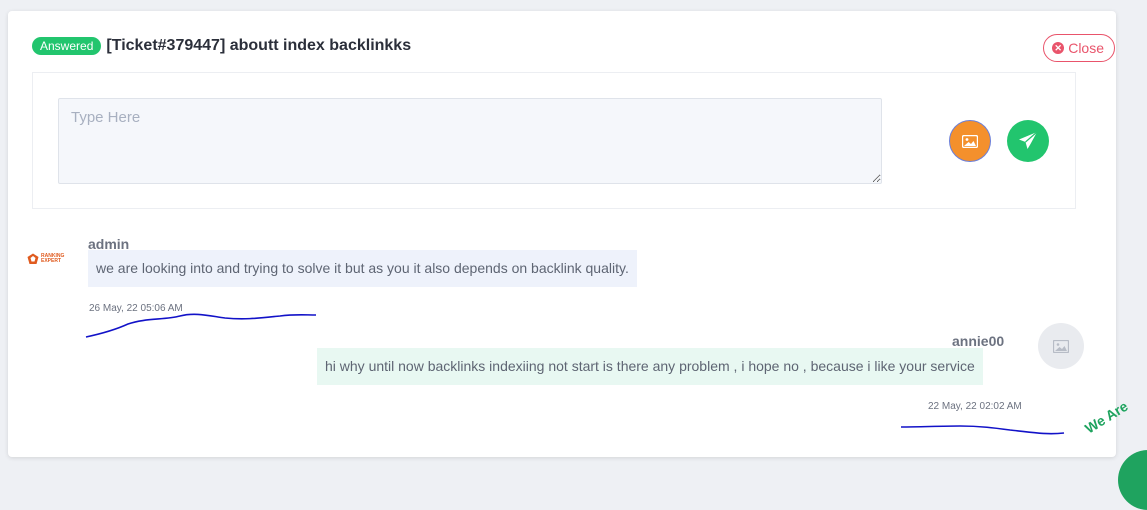 The height and width of the screenshot is (510, 1147). What do you see at coordinates (136, 308) in the screenshot?
I see `timestamp-admin: 26 May, 22 05:06 AM` at bounding box center [136, 308].